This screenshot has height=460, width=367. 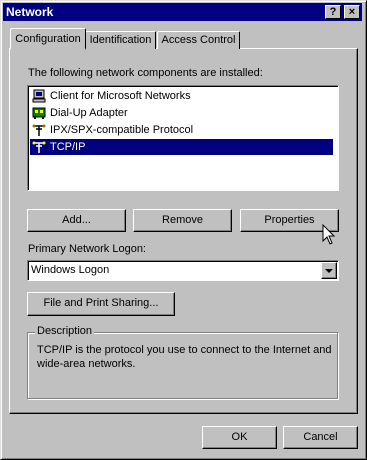 What do you see at coordinates (183, 270) in the screenshot?
I see `logon-select: Windows Logon` at bounding box center [183, 270].